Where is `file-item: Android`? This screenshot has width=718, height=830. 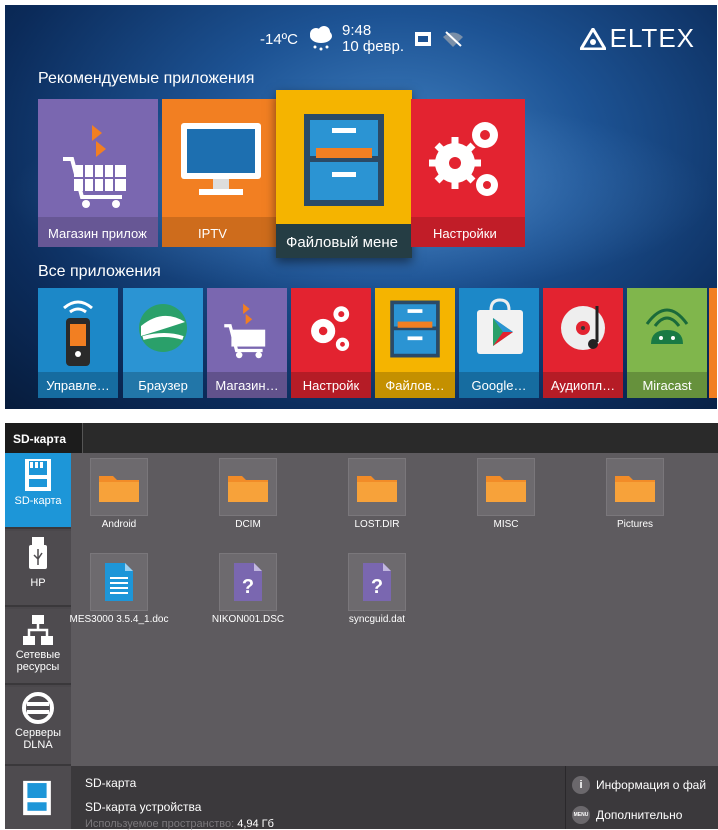
file-item: Android is located at coordinates (119, 494).